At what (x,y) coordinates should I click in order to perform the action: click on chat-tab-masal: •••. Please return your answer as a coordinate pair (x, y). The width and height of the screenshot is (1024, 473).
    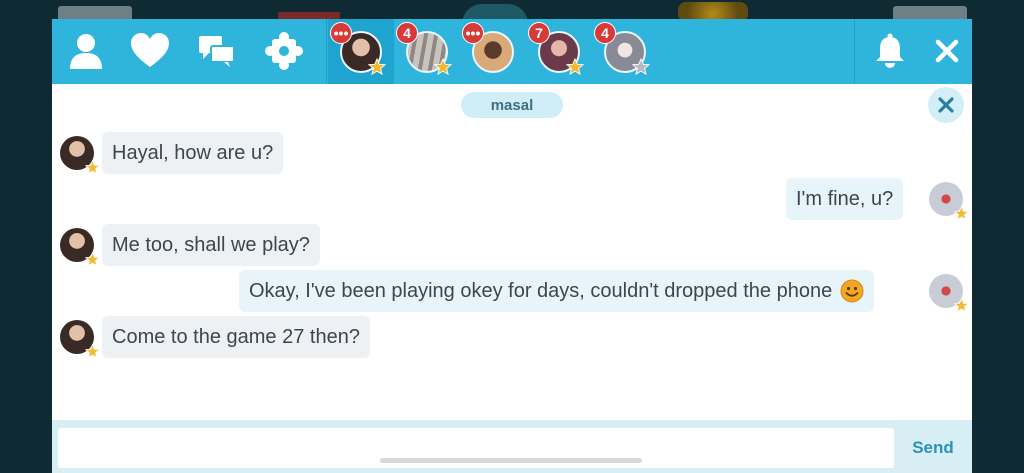
    Looking at the image, I should click on (361, 51).